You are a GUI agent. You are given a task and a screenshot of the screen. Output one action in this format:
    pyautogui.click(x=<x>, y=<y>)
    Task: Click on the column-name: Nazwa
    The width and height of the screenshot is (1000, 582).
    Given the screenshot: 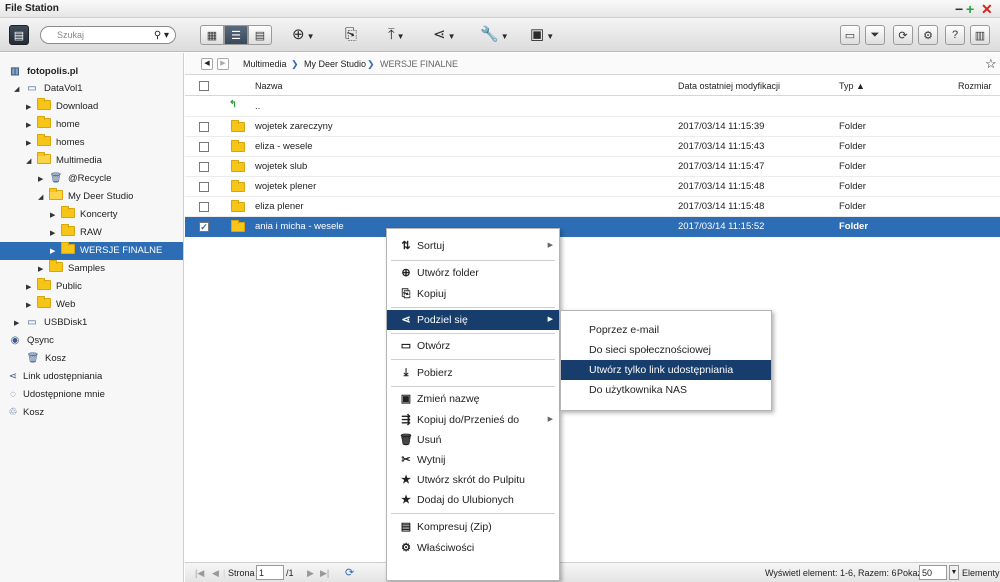 What is the action you would take?
    pyautogui.click(x=269, y=86)
    